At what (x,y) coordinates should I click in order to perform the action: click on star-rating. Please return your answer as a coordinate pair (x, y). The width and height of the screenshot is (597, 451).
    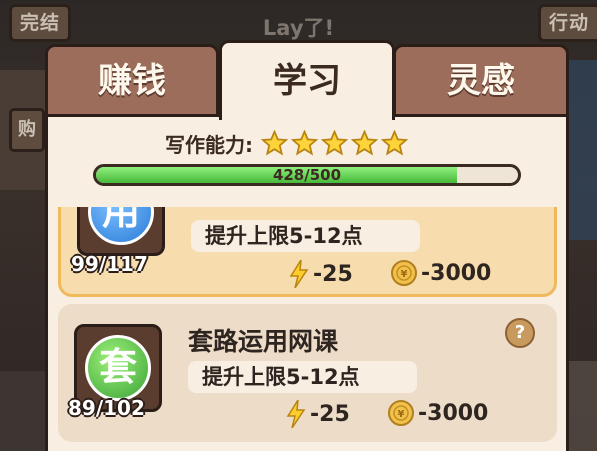
    Looking at the image, I should click on (334, 143).